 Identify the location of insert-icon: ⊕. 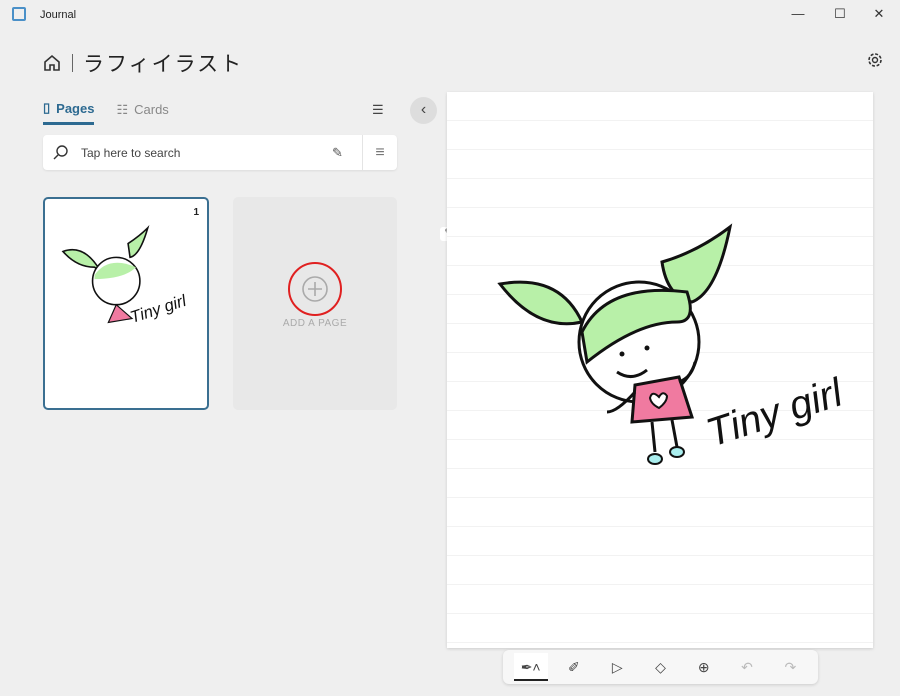
(704, 667).